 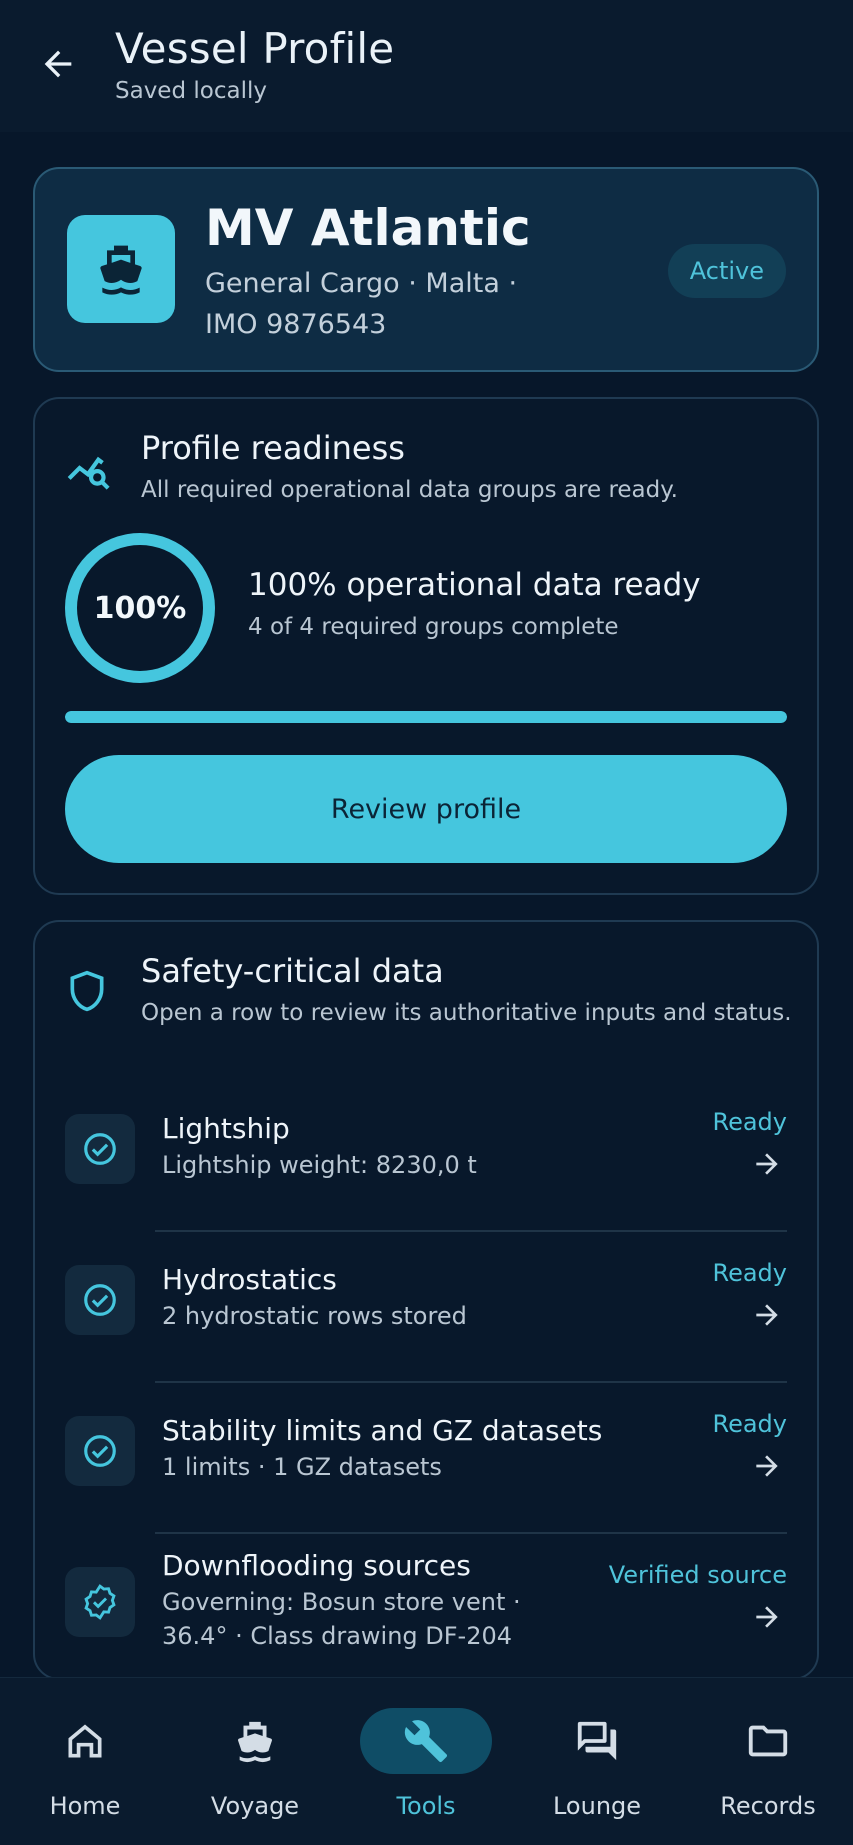 I want to click on row-title: Downflooding sources, so click(x=316, y=1565).